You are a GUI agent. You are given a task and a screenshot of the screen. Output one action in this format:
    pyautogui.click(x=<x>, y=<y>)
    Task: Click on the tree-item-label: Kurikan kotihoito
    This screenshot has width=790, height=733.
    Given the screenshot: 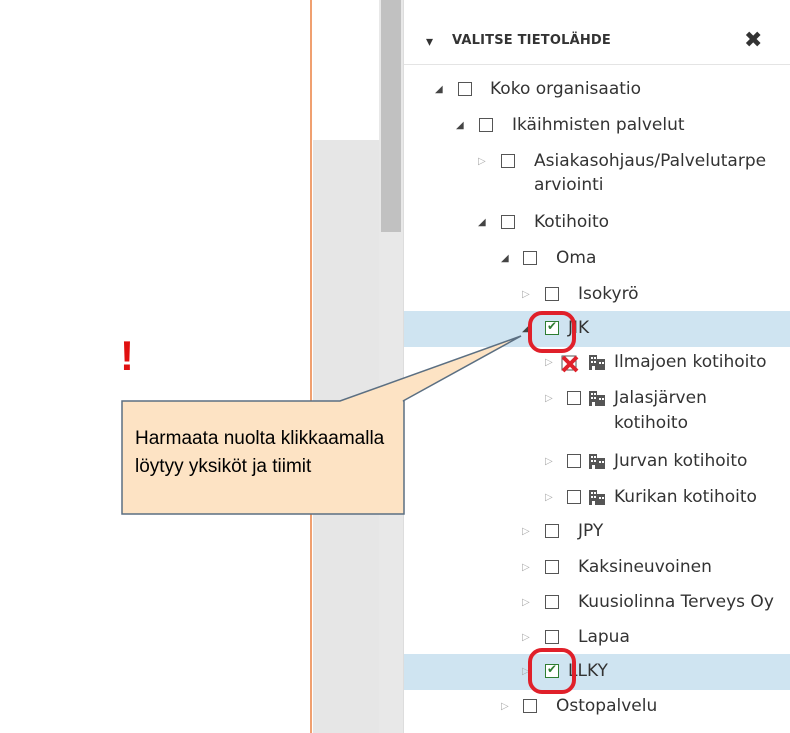 What is the action you would take?
    pyautogui.click(x=685, y=497)
    